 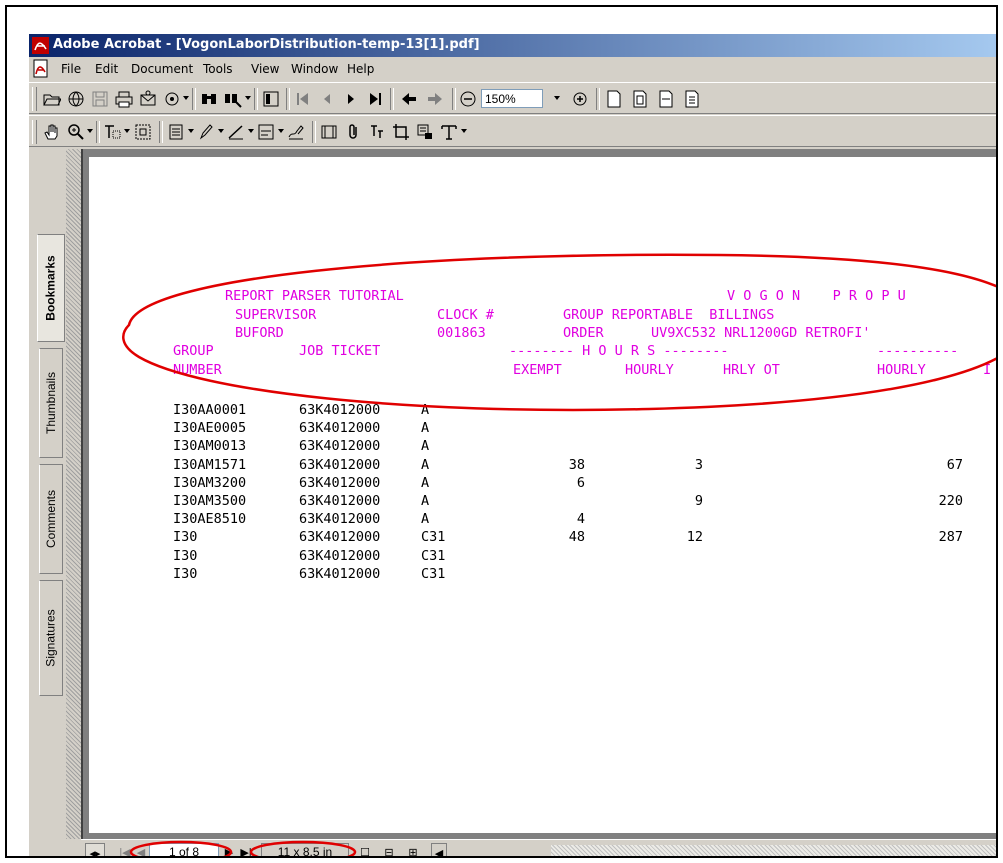 I want to click on tab-comments: Comments, so click(x=51, y=519).